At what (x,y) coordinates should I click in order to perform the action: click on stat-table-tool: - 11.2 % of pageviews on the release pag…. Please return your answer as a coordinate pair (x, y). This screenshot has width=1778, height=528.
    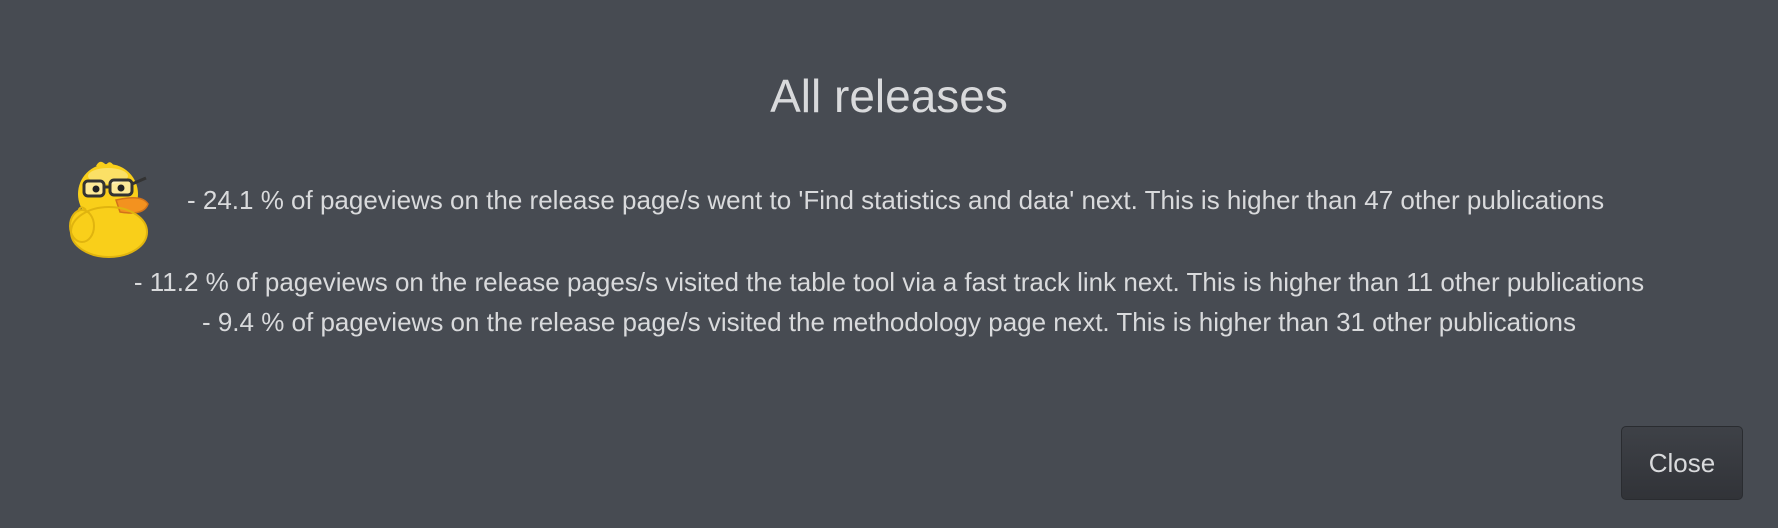
    Looking at the image, I should click on (889, 282).